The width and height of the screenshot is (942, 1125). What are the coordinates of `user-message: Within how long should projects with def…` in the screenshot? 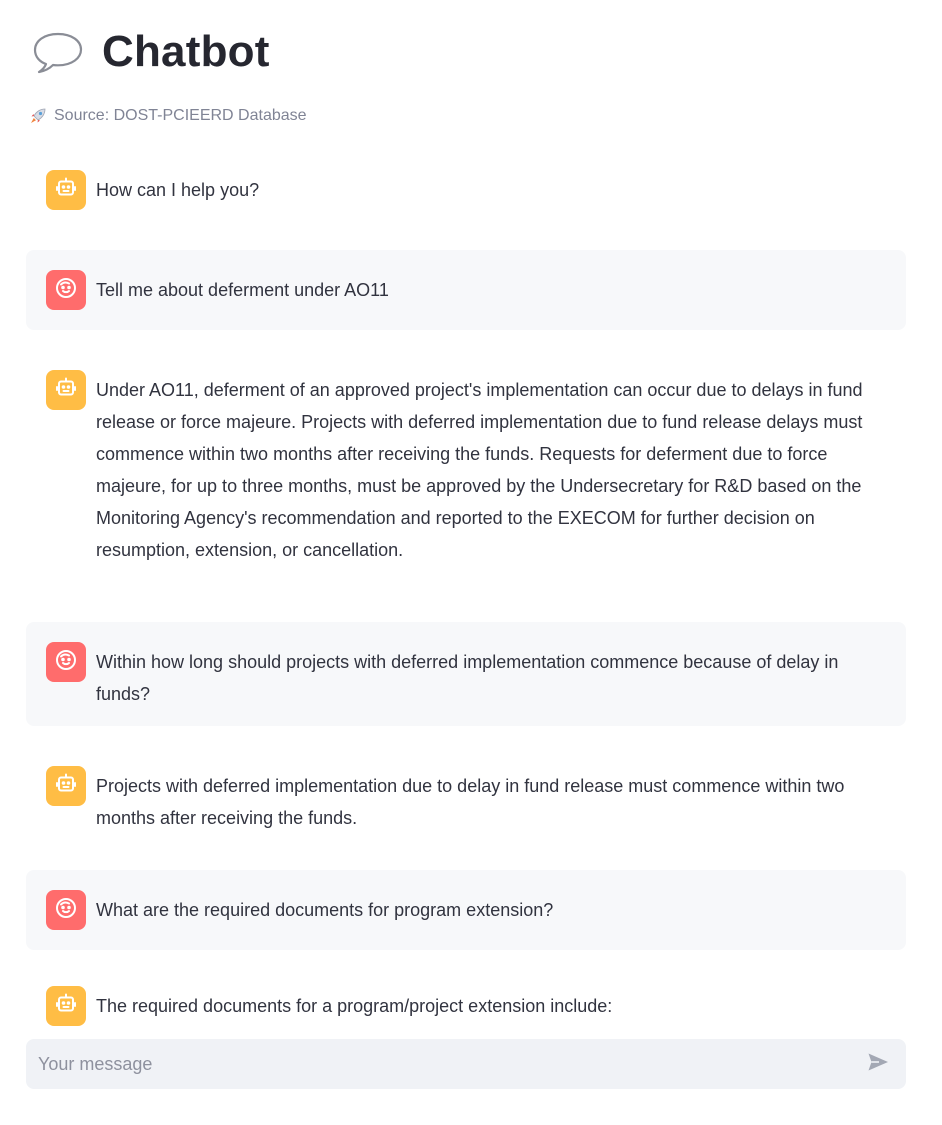 It's located at (466, 674).